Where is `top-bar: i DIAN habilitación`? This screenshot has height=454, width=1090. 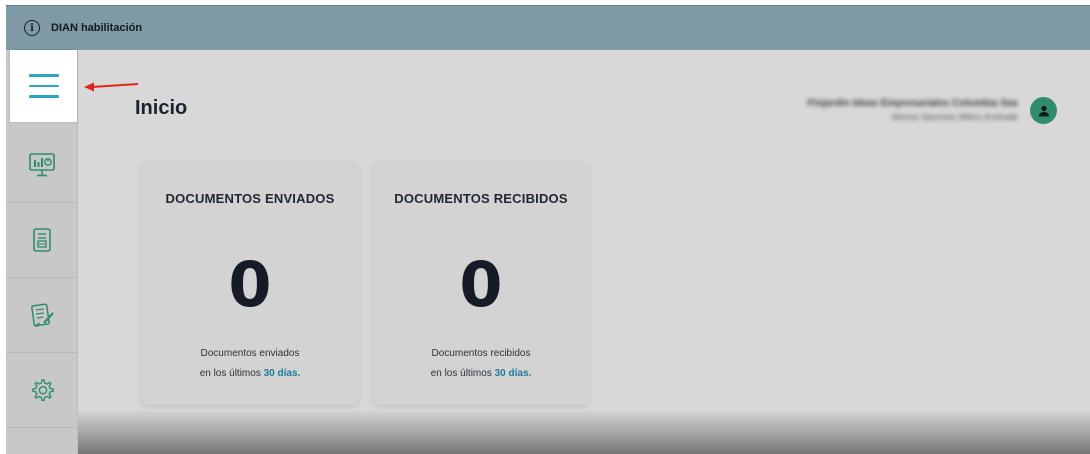 top-bar: i DIAN habilitación is located at coordinates (548, 27).